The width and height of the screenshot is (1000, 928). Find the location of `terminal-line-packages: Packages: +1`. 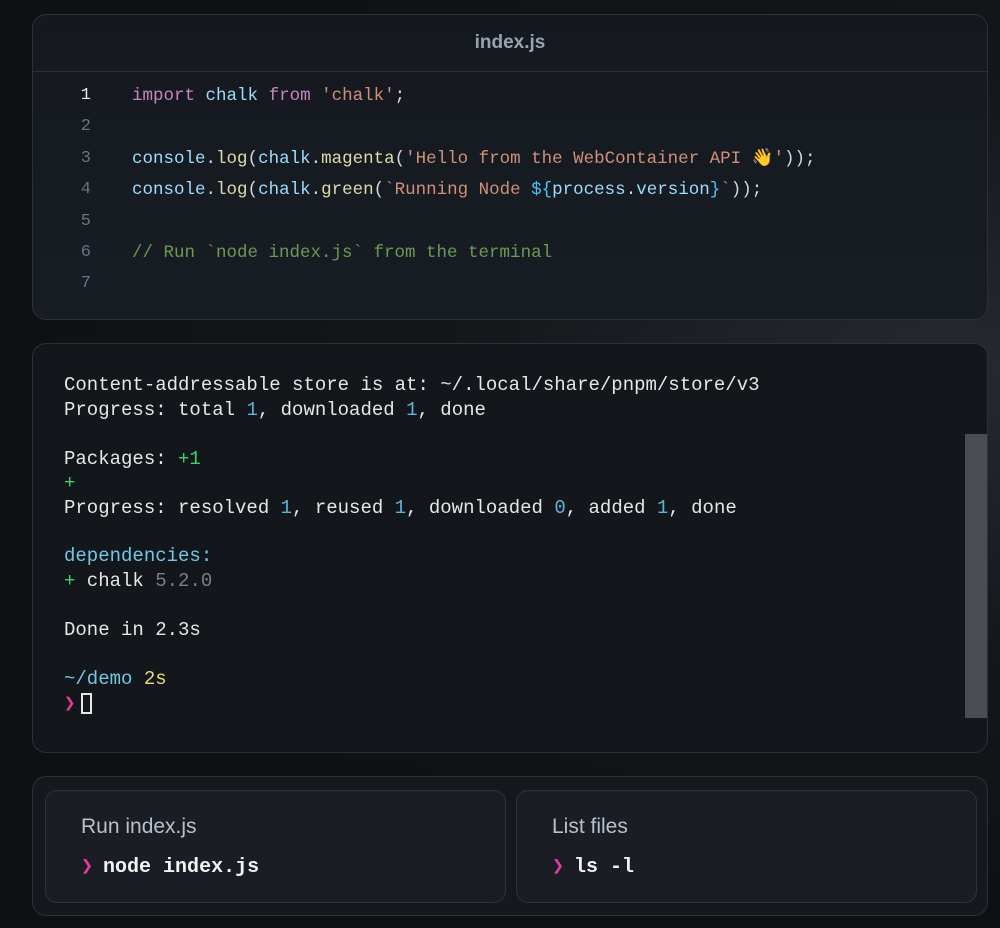

terminal-line-packages: Packages: +1 is located at coordinates (132, 459).